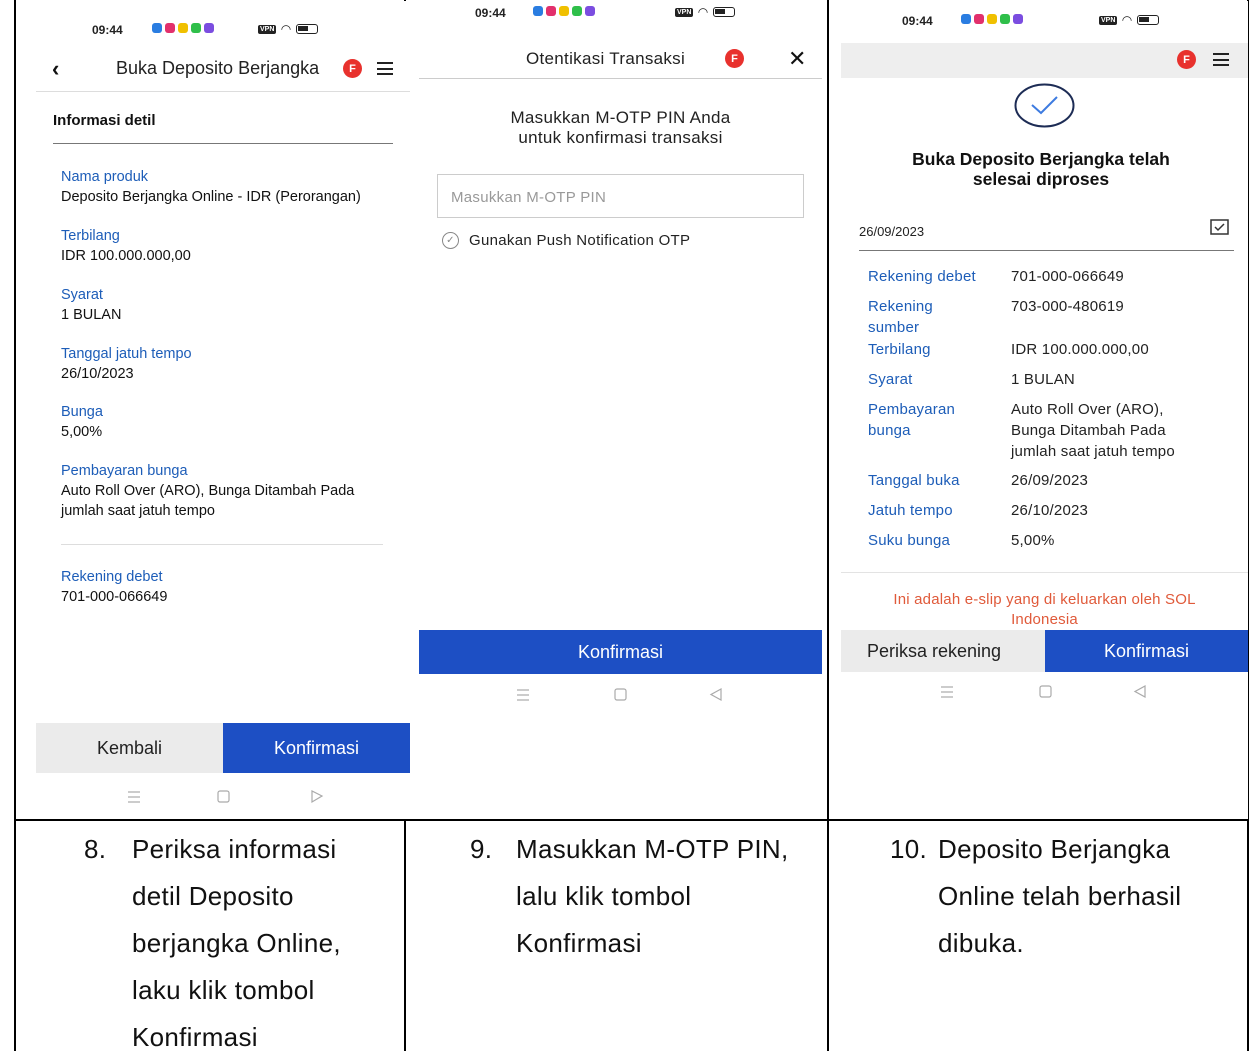  Describe the element at coordinates (914, 480) in the screenshot. I see `receipt-key: Tanggal buka` at that location.